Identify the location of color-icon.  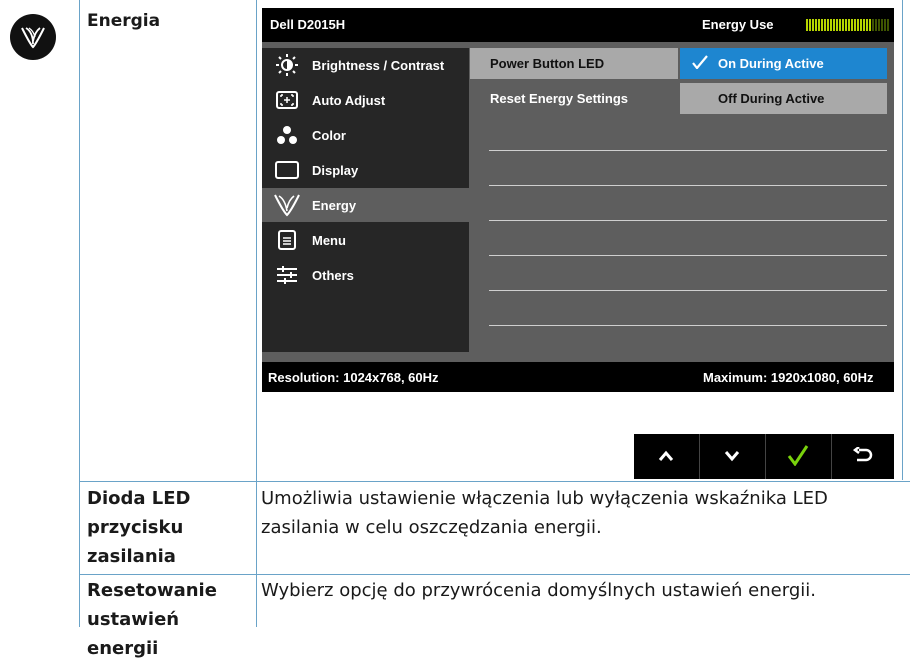
(287, 135).